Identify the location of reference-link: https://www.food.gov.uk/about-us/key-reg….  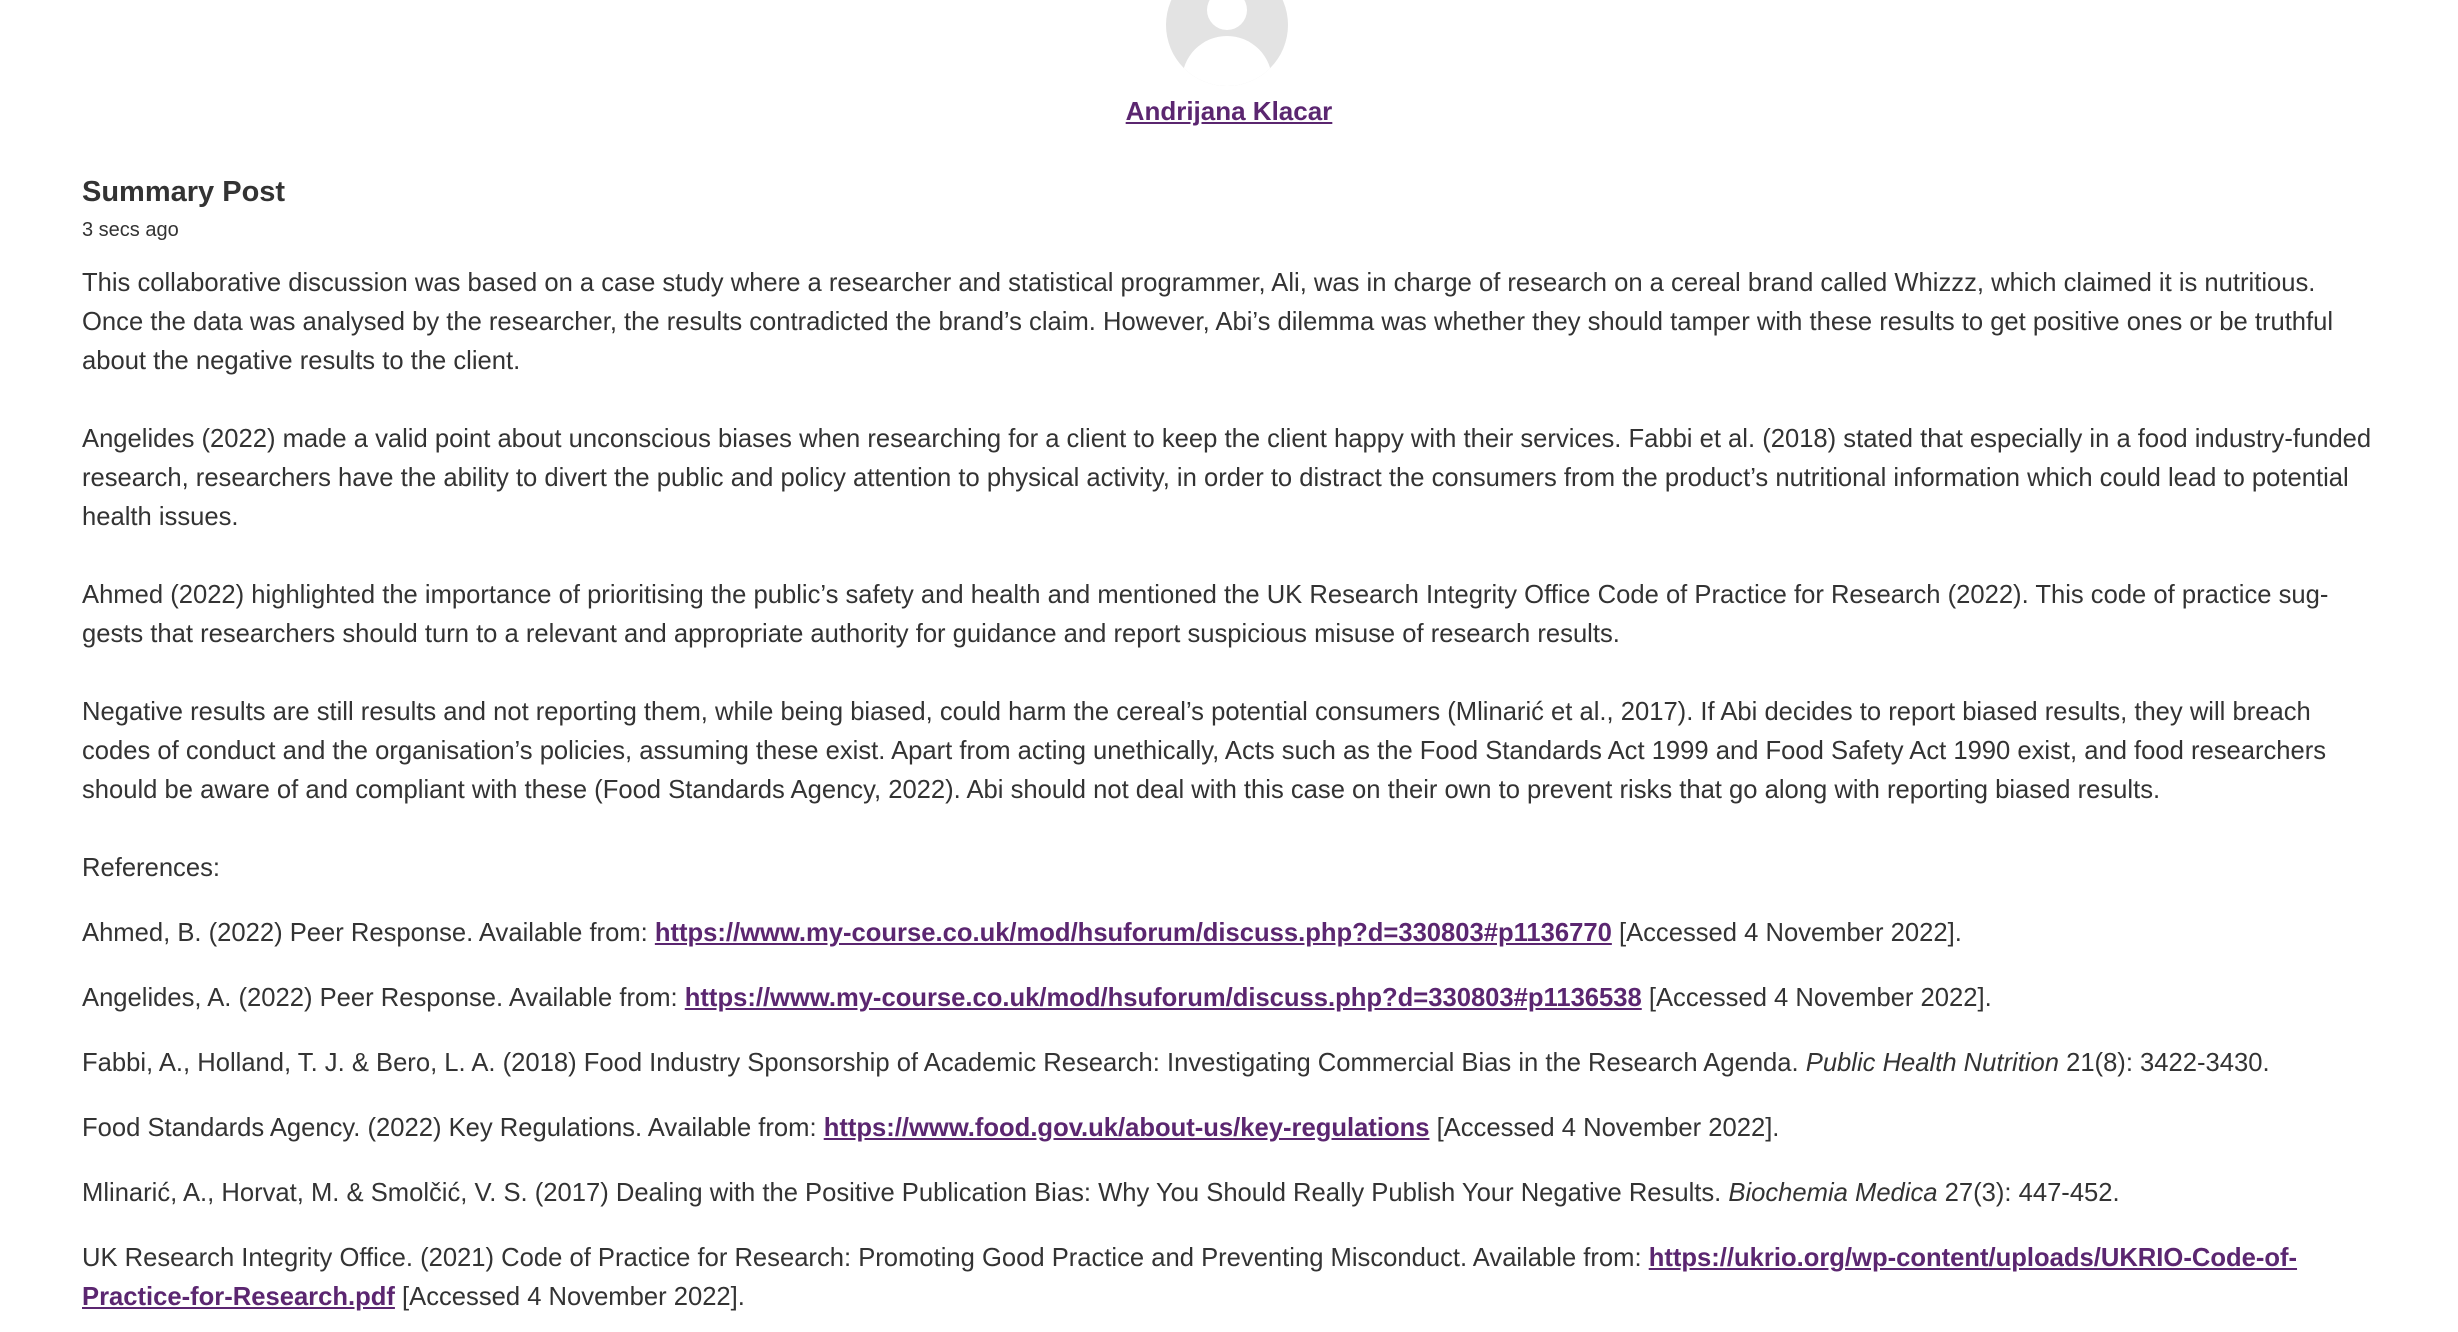
(1127, 1128).